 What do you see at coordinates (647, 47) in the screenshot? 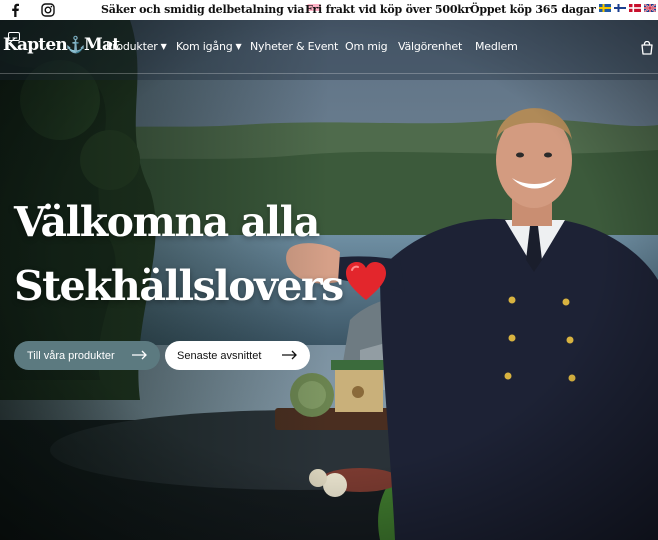
I see `cart-icon` at bounding box center [647, 47].